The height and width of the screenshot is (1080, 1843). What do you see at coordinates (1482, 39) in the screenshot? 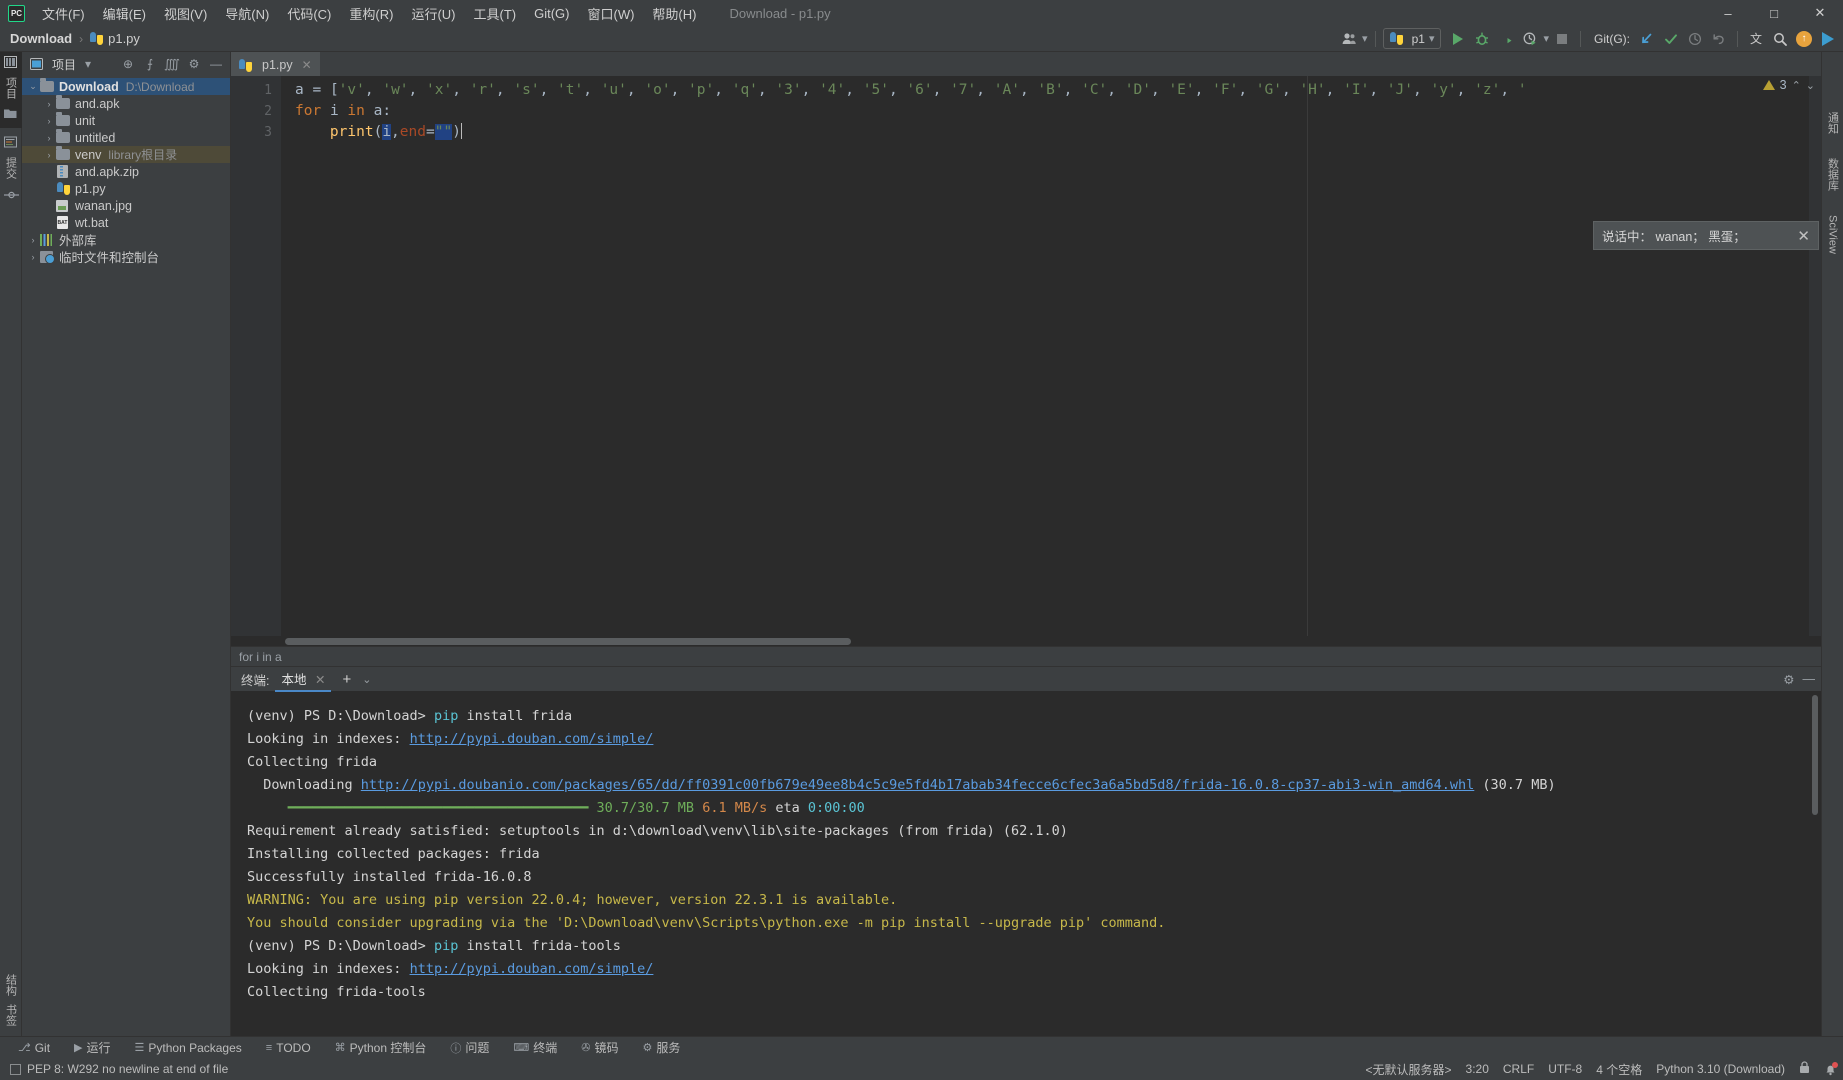
I see `debug-button` at bounding box center [1482, 39].